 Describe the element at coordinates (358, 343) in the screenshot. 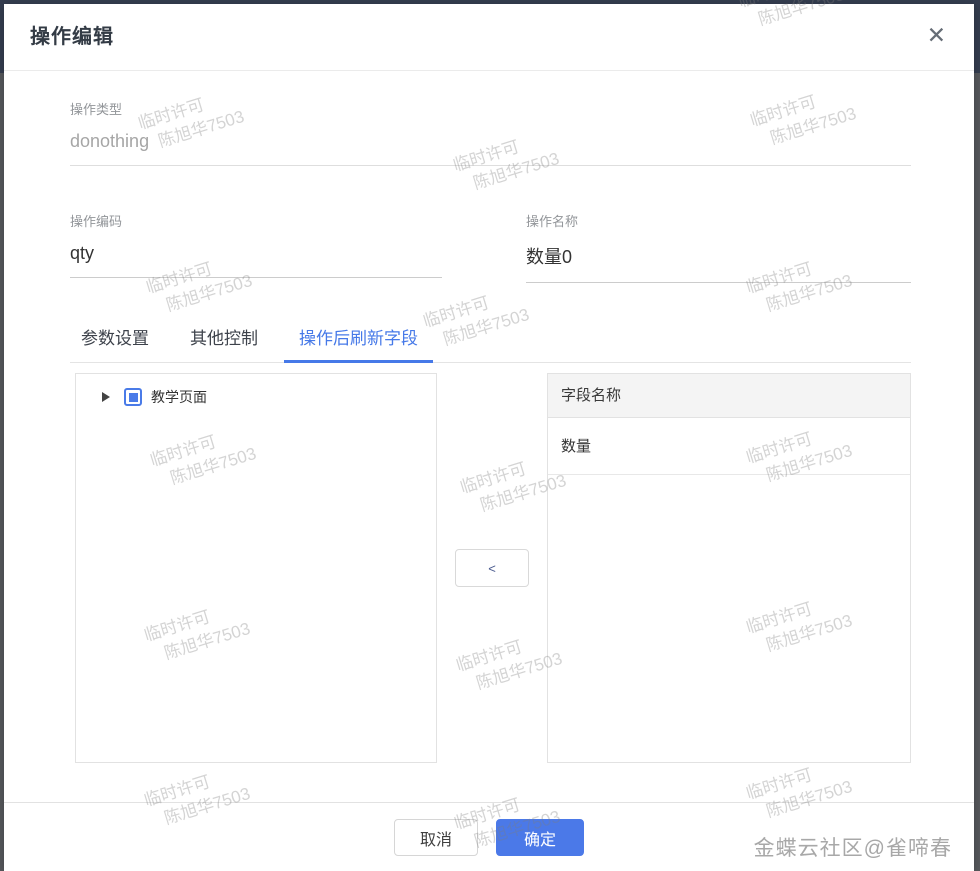

I see `tab-refresh-fields-after-operation: 操作后刷新字段` at that location.